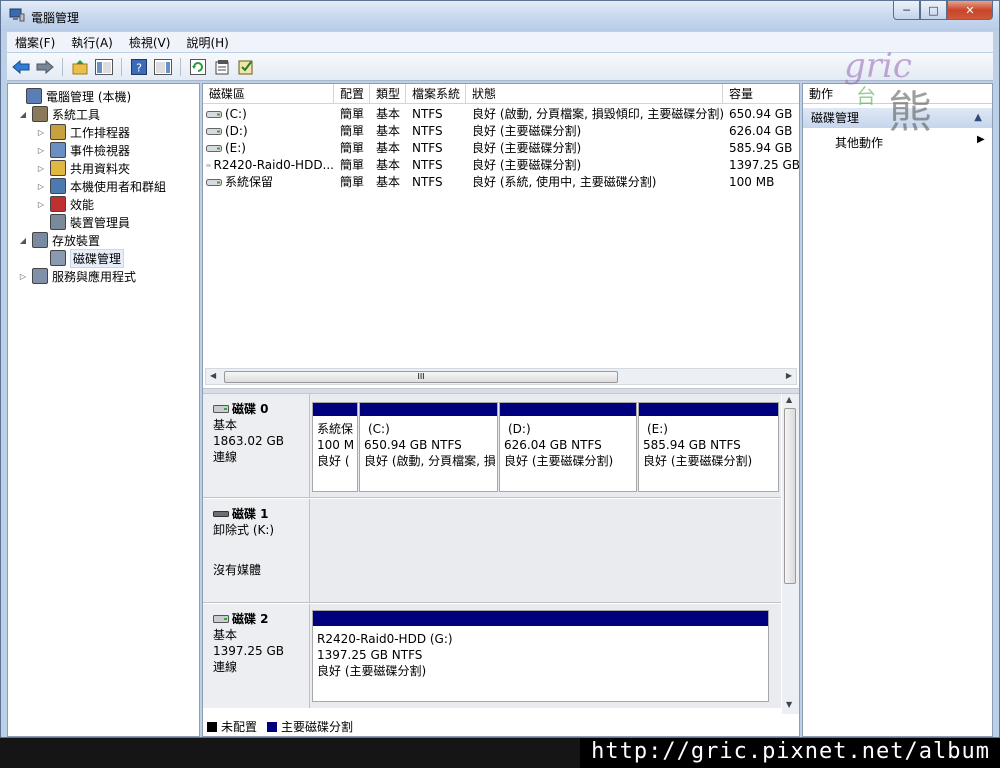 The image size is (1000, 768). I want to click on tree-node: ▷ 本機使用者和群組, so click(101, 186).